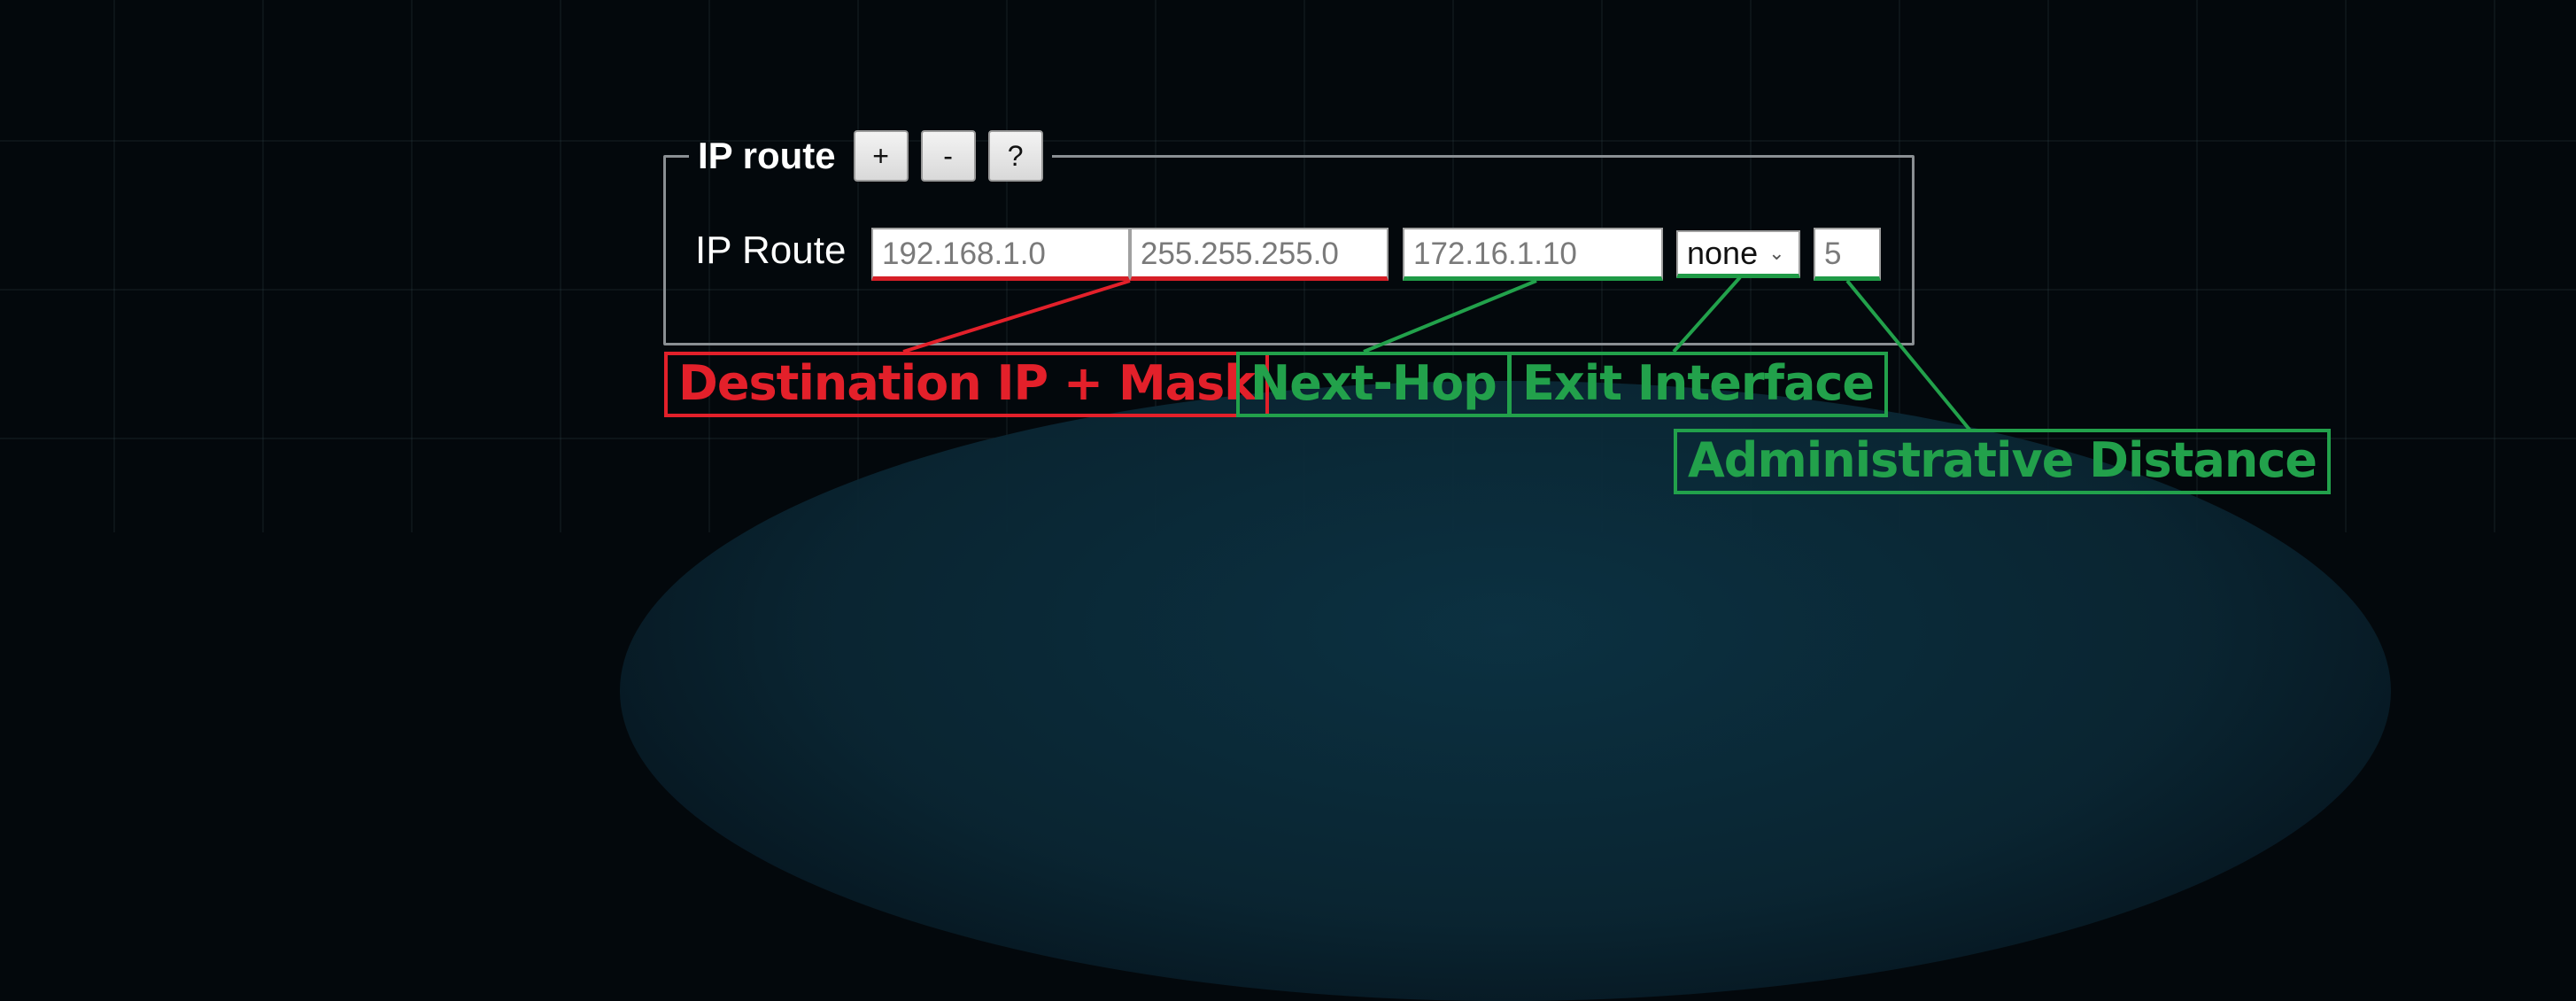  Describe the element at coordinates (1450, 316) in the screenshot. I see `next-hop-leader-line` at that location.